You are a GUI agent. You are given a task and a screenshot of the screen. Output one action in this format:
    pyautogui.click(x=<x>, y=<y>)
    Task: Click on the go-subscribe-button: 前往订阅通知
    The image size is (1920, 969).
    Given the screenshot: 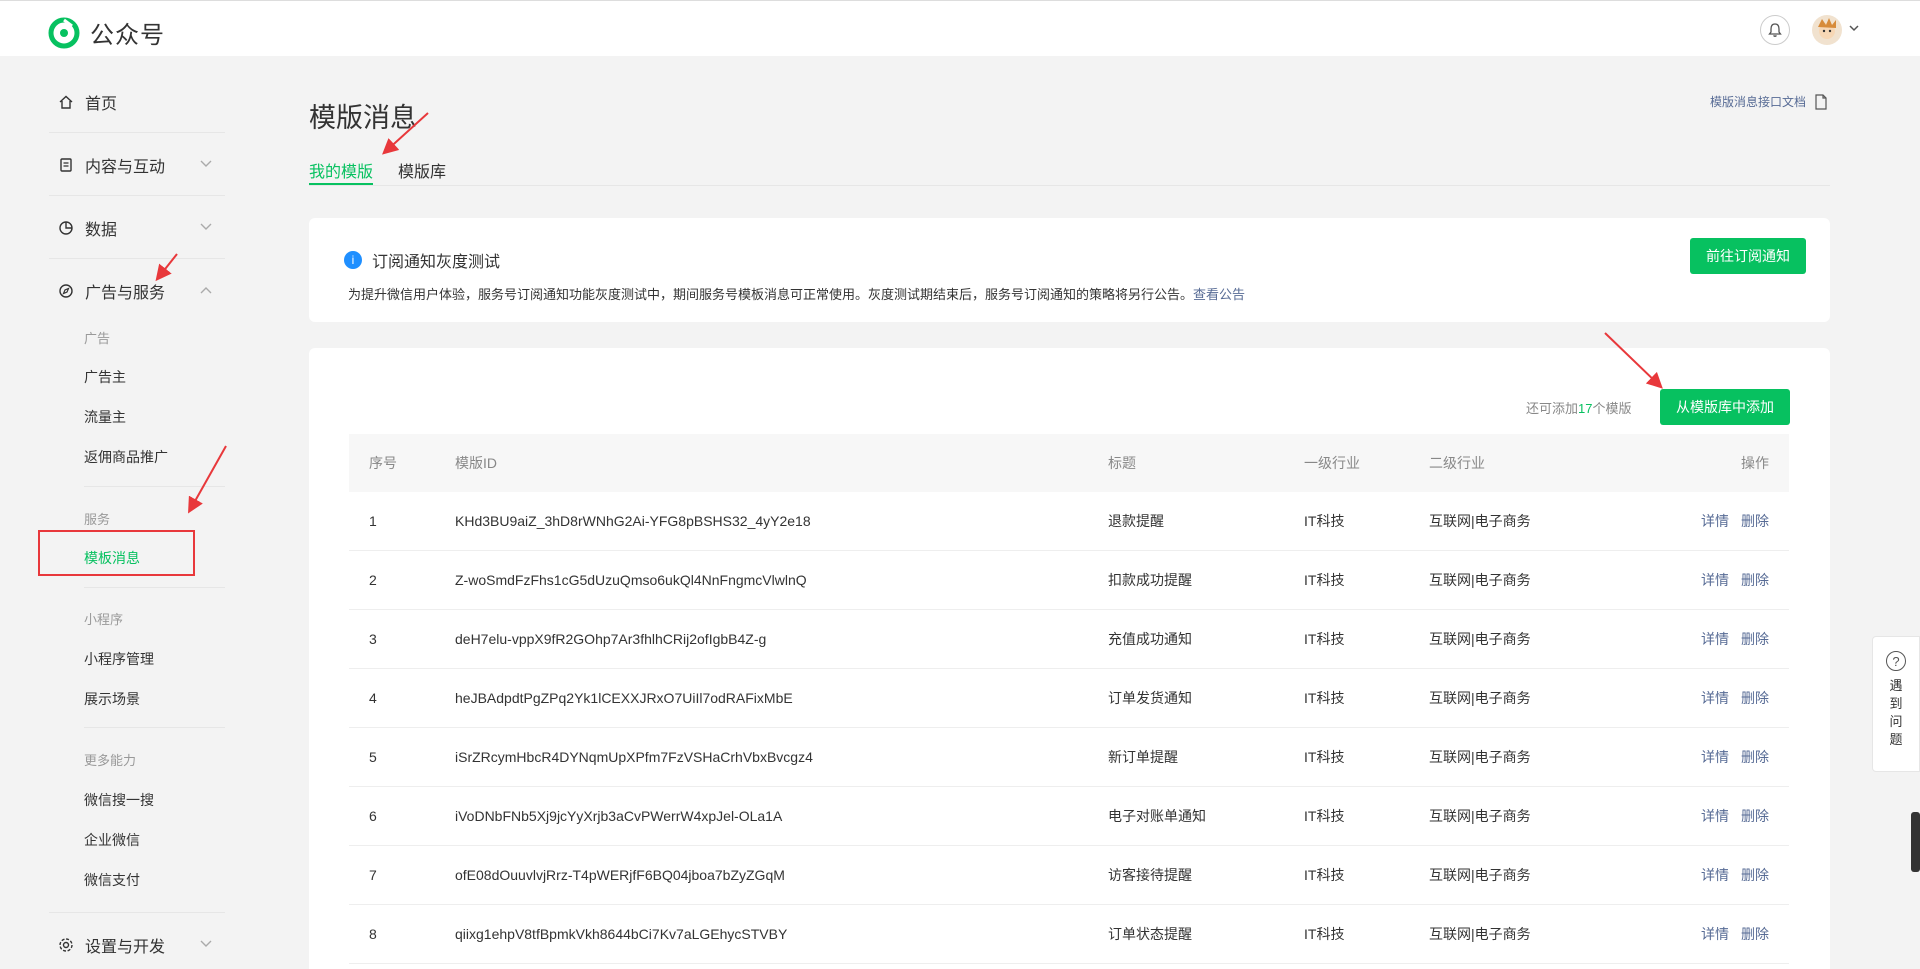 What is the action you would take?
    pyautogui.click(x=1748, y=256)
    